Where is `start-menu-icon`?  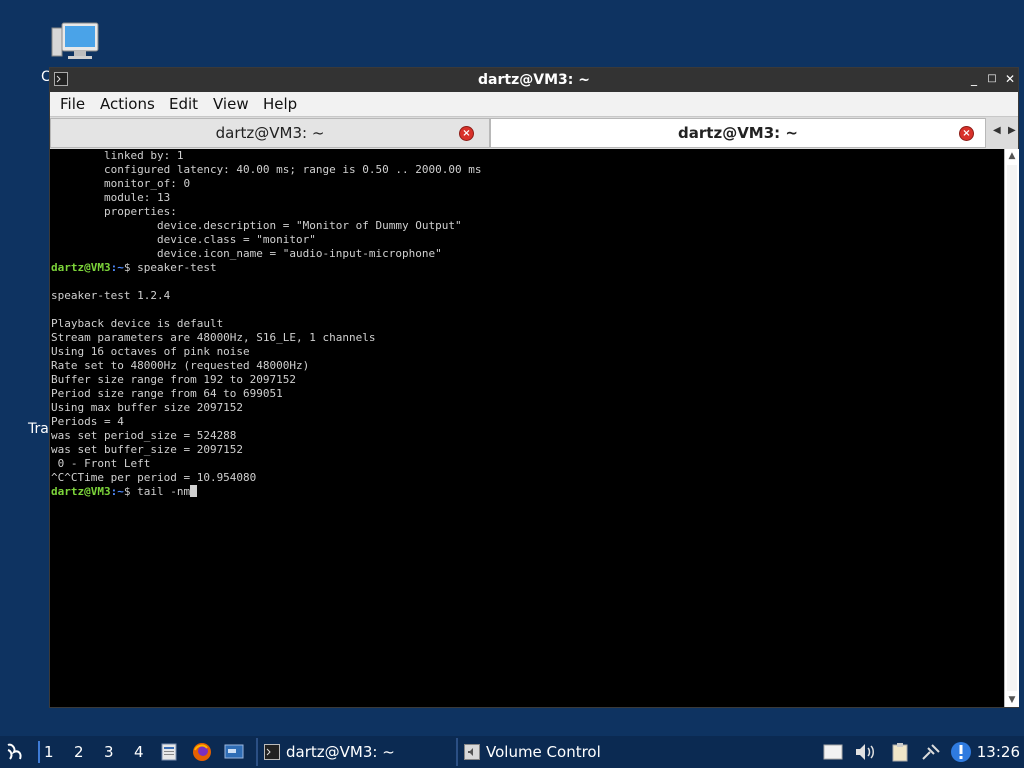
start-menu-icon is located at coordinates (15, 752).